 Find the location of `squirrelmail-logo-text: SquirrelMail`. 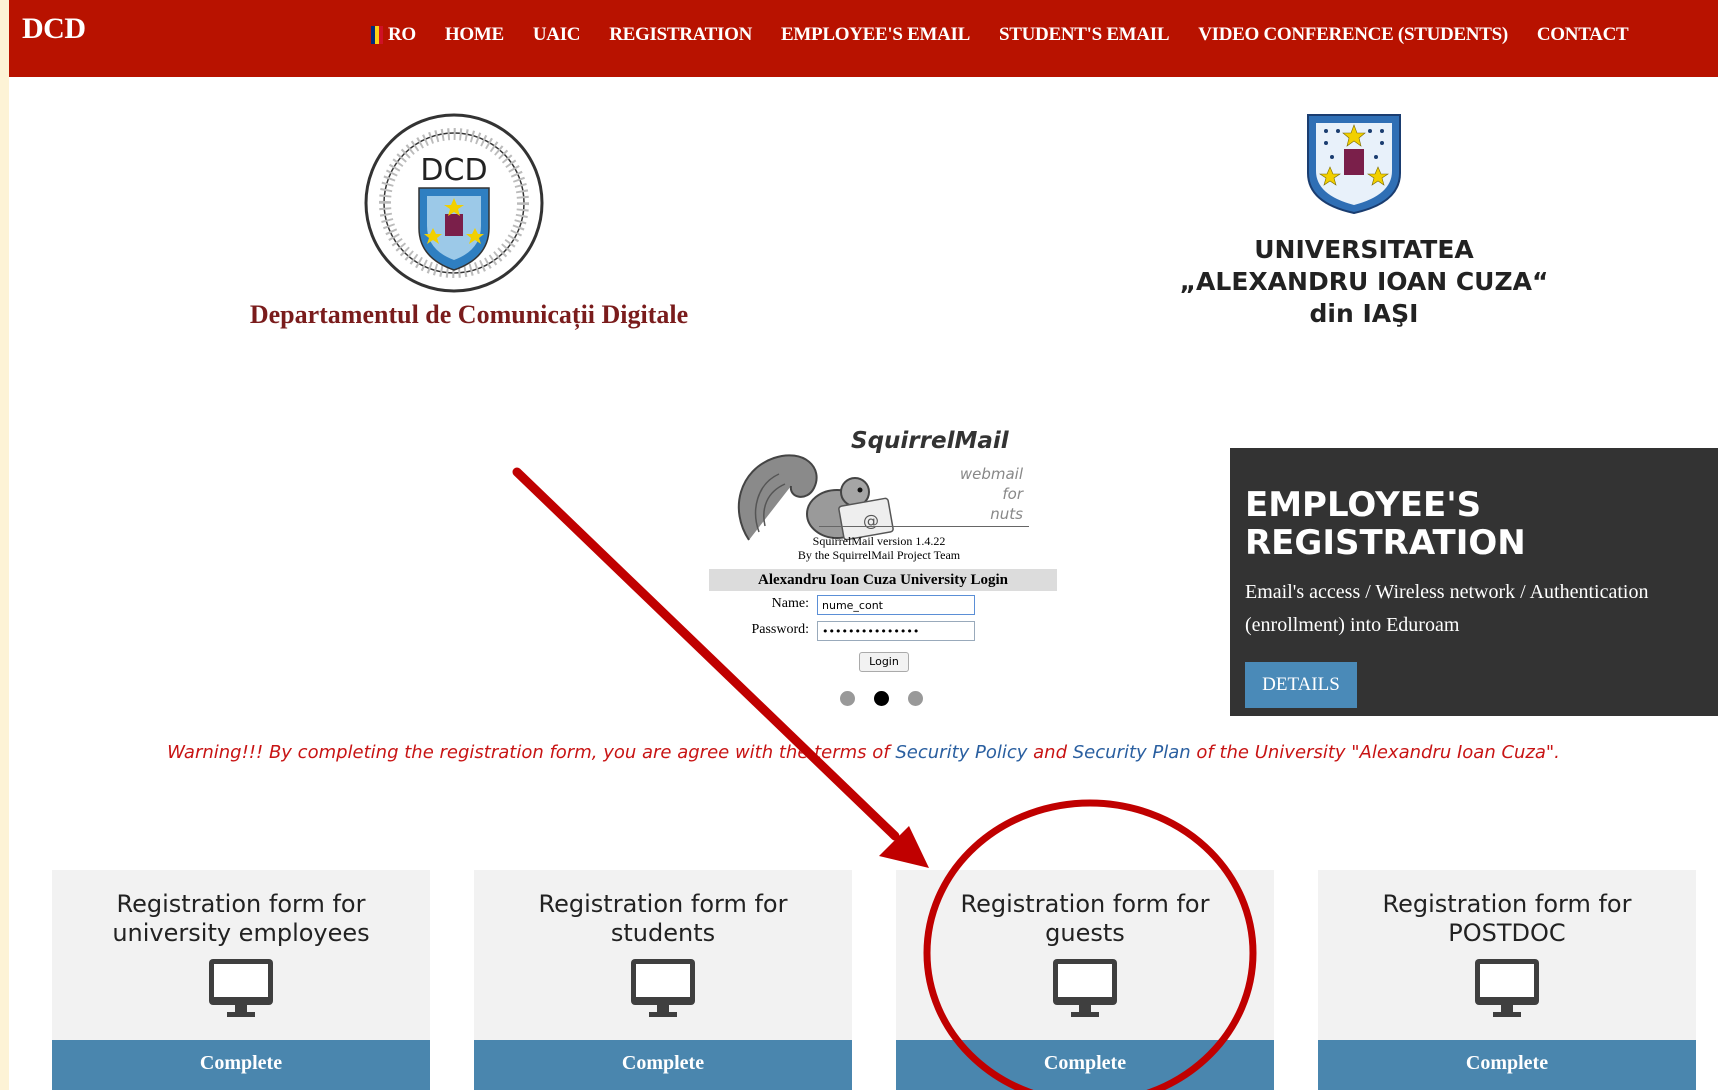

squirrelmail-logo-text: SquirrelMail is located at coordinates (930, 441).